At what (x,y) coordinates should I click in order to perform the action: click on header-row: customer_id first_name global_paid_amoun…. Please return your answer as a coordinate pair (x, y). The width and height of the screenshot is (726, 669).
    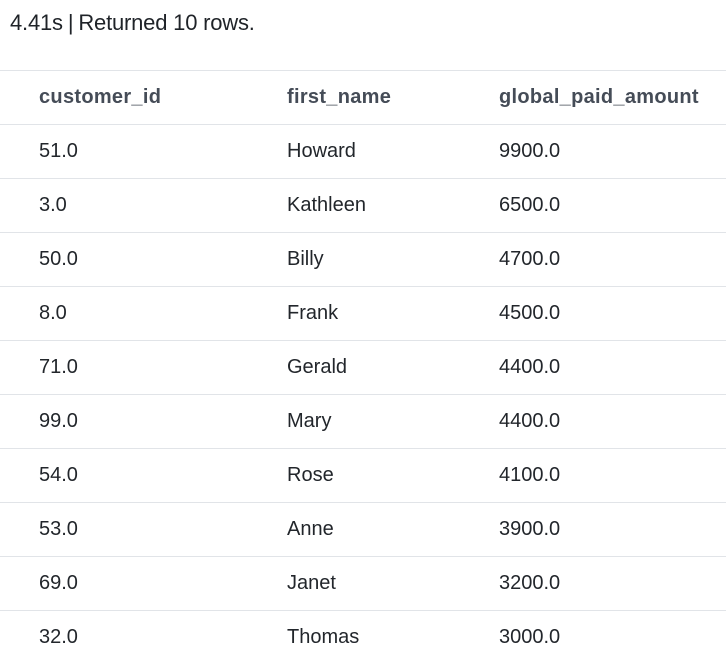
    Looking at the image, I should click on (363, 97).